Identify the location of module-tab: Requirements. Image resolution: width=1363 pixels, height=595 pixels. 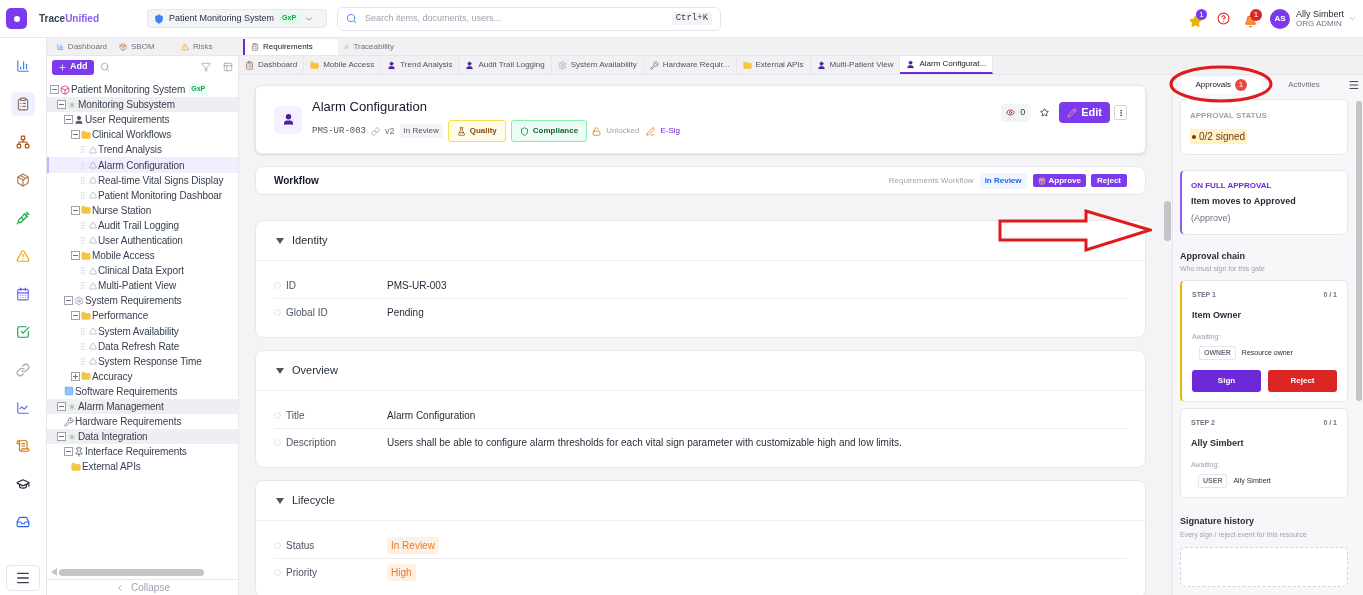
(290, 47).